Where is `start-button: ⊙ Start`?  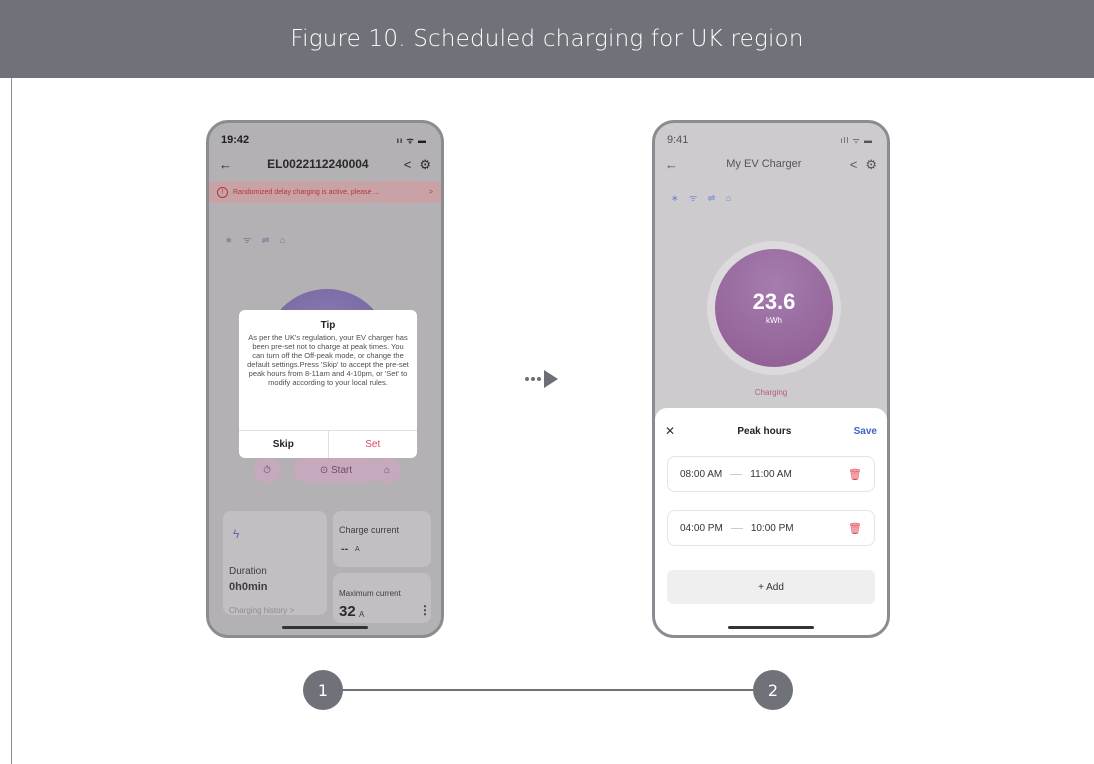
start-button: ⊙ Start is located at coordinates (336, 470).